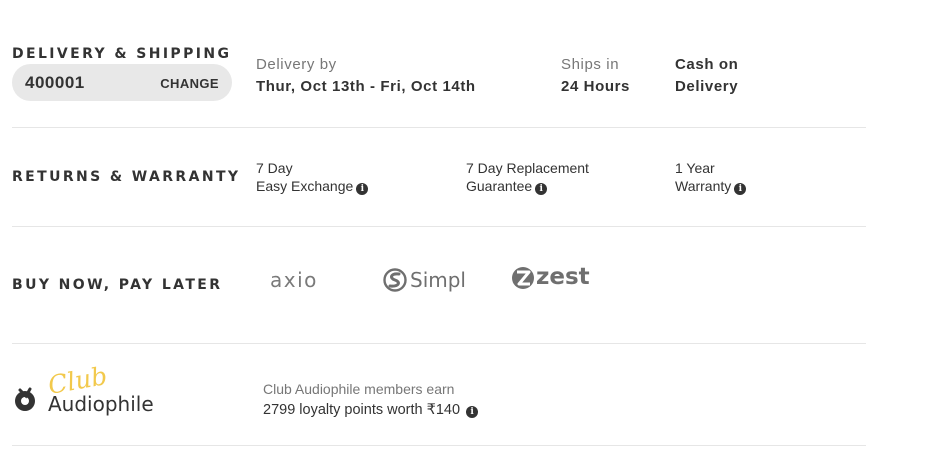  What do you see at coordinates (695, 168) in the screenshot?
I see `warranty-line1: 1 Year` at bounding box center [695, 168].